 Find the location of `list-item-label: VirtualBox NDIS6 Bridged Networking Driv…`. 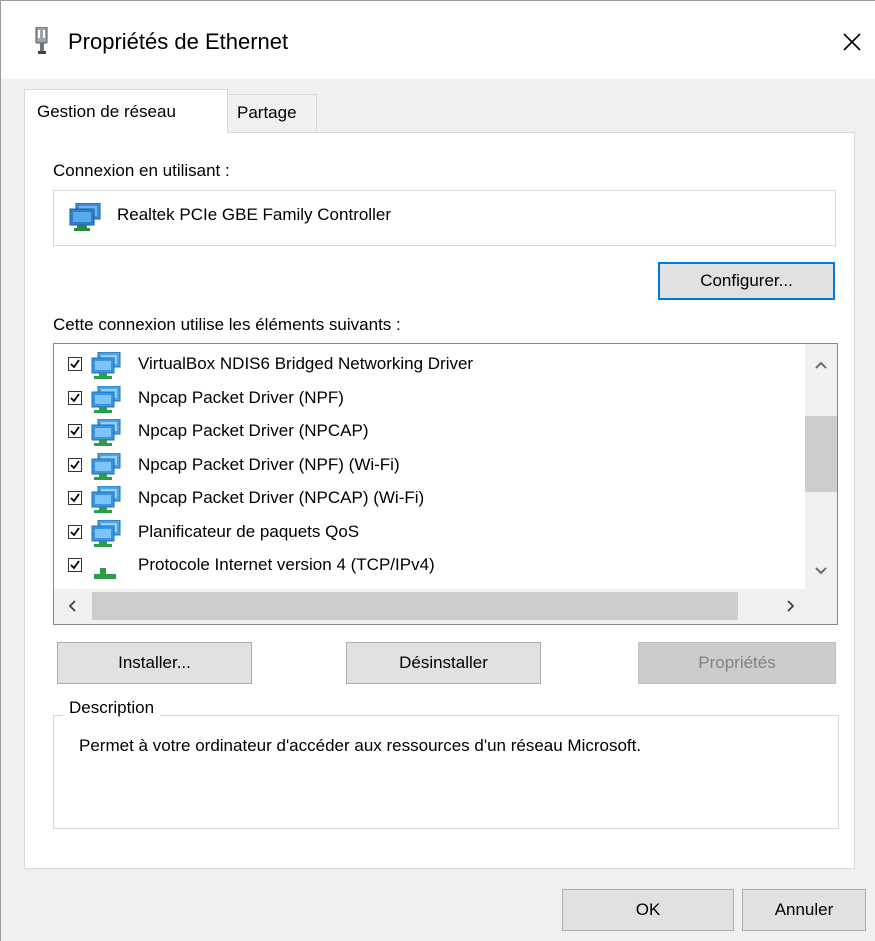

list-item-label: VirtualBox NDIS6 Bridged Networking Driv… is located at coordinates (306, 363).